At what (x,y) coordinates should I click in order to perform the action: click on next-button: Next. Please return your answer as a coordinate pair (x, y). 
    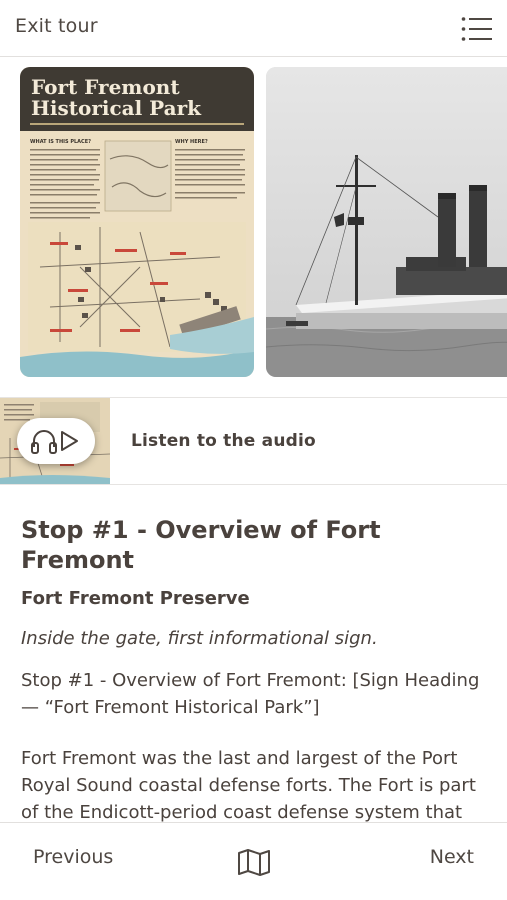
    Looking at the image, I should click on (452, 857).